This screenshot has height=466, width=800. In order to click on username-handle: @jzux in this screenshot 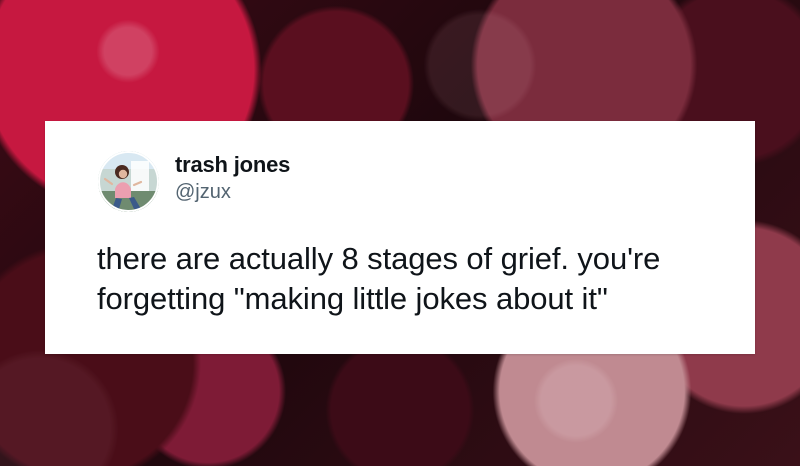, I will do `click(232, 192)`.